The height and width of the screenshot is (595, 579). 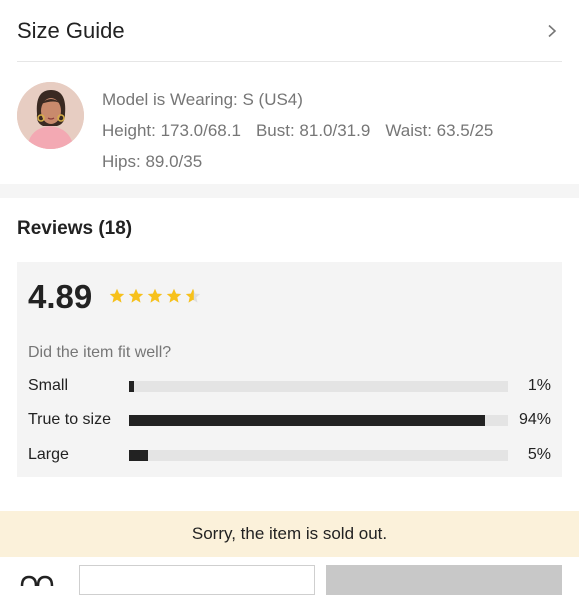 I want to click on star-rating, so click(x=155, y=296).